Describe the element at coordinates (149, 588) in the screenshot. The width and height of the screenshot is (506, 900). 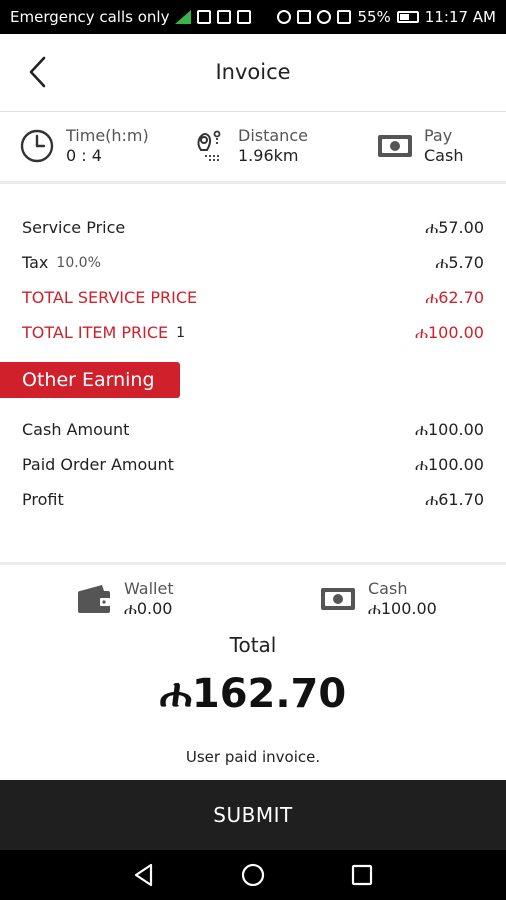
I see `wallet-label: Wallet` at that location.